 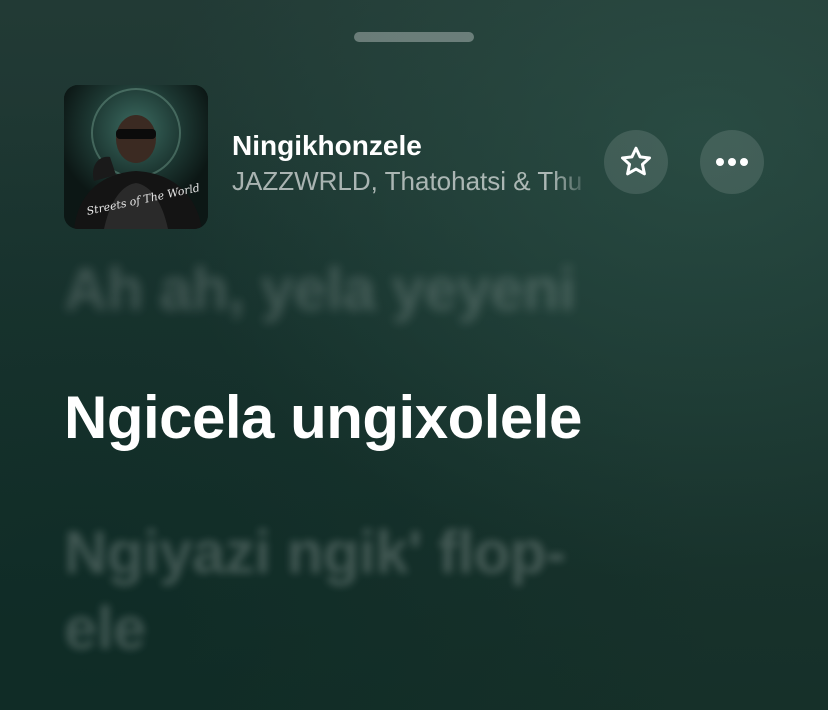 I want to click on album-artwork: Streets of The World, so click(x=136, y=157).